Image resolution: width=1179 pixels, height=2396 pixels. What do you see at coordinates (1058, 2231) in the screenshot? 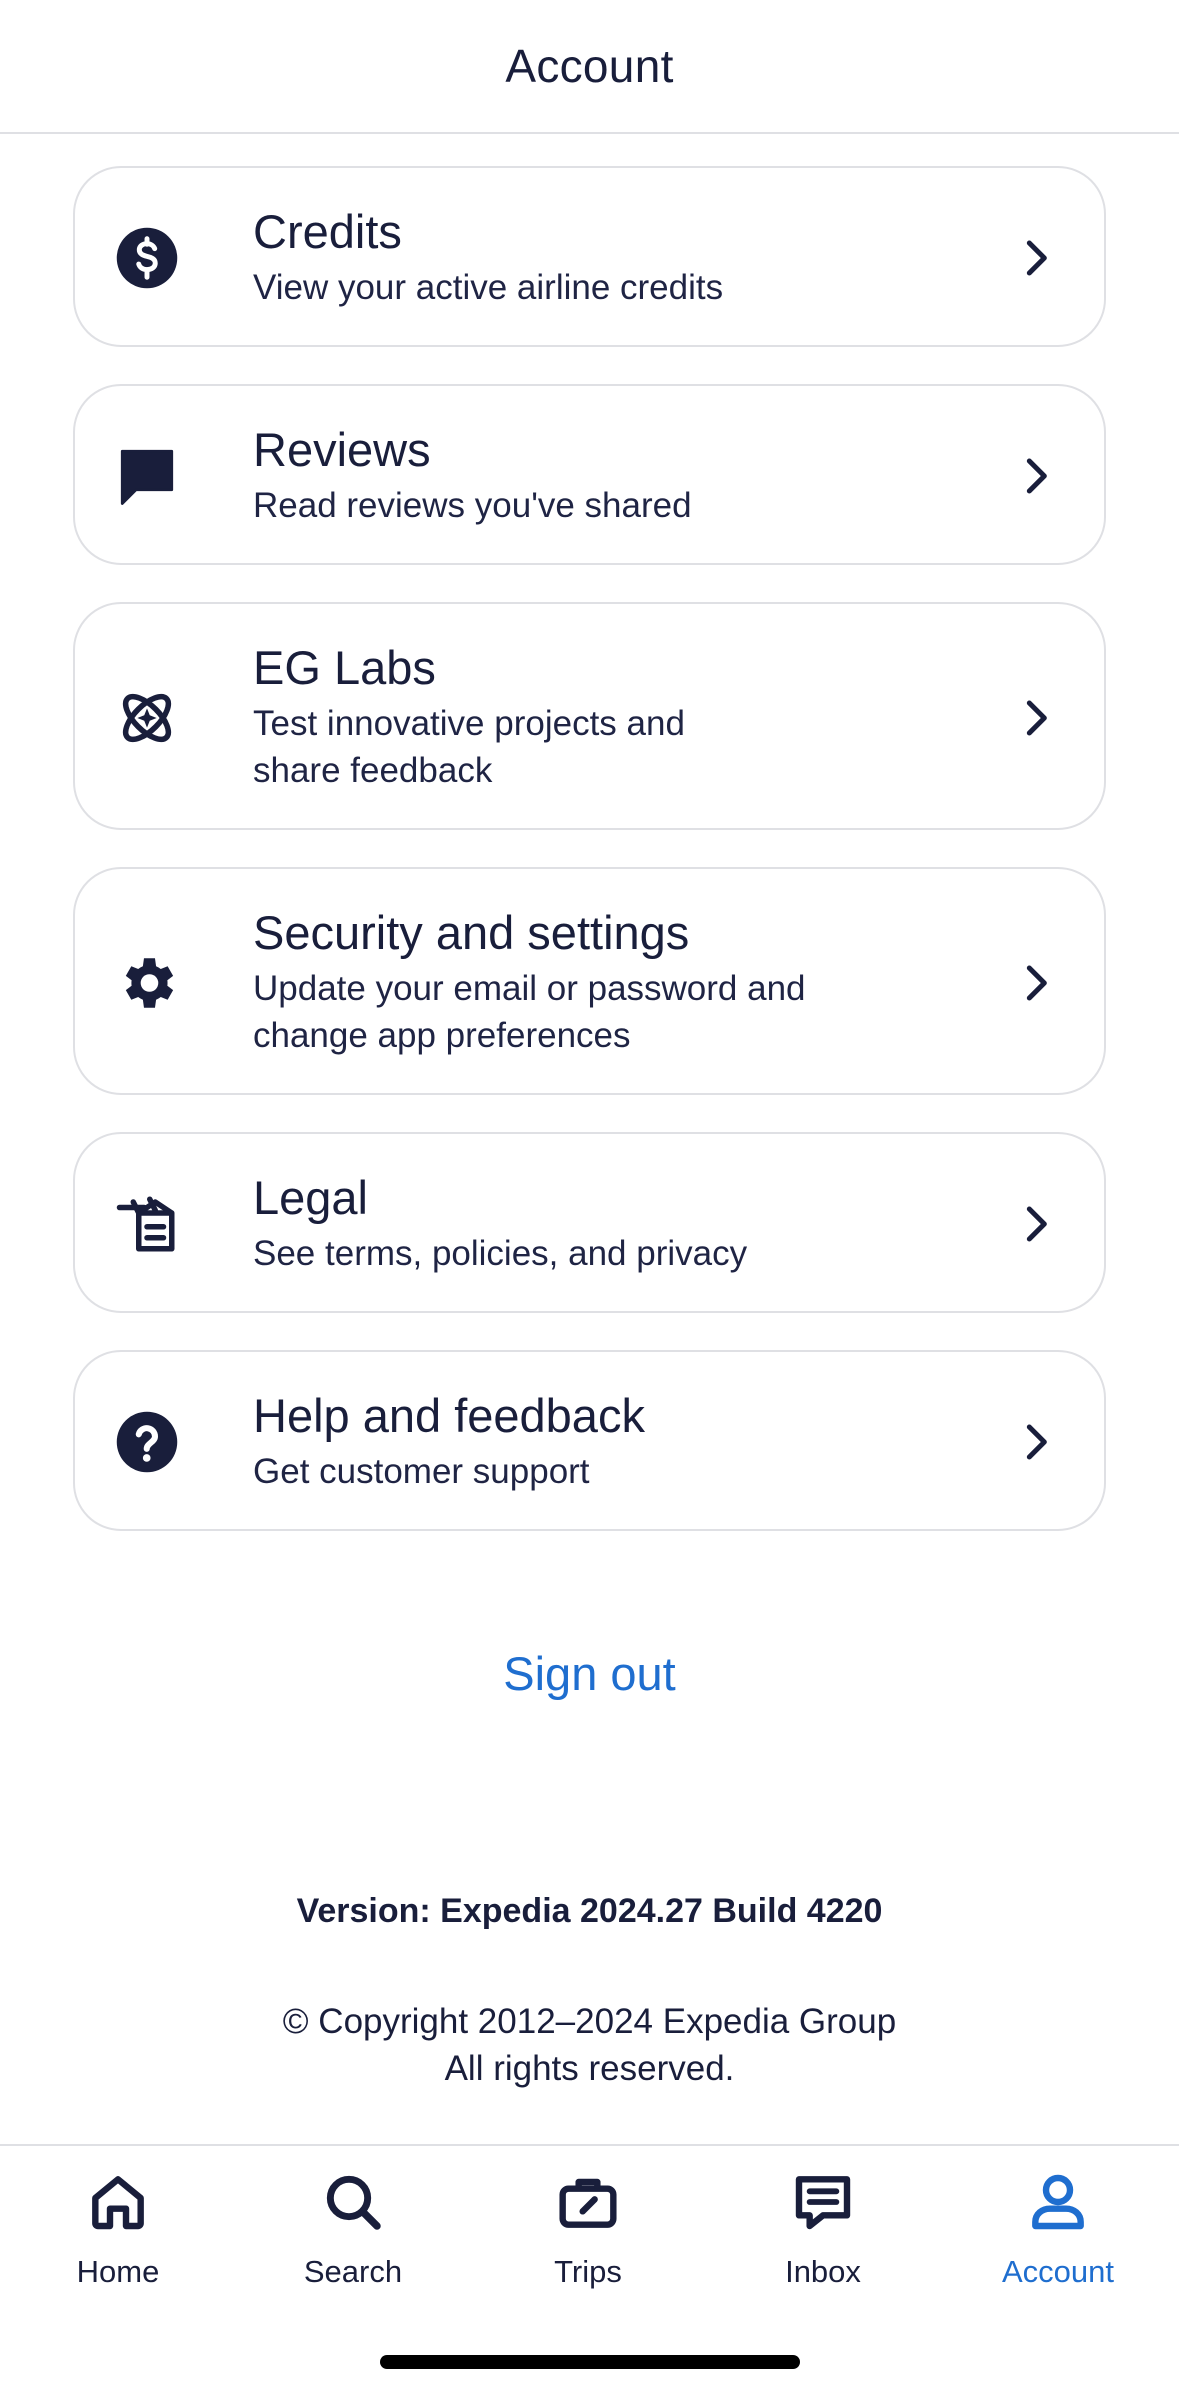
I see `tab-account: Account` at bounding box center [1058, 2231].